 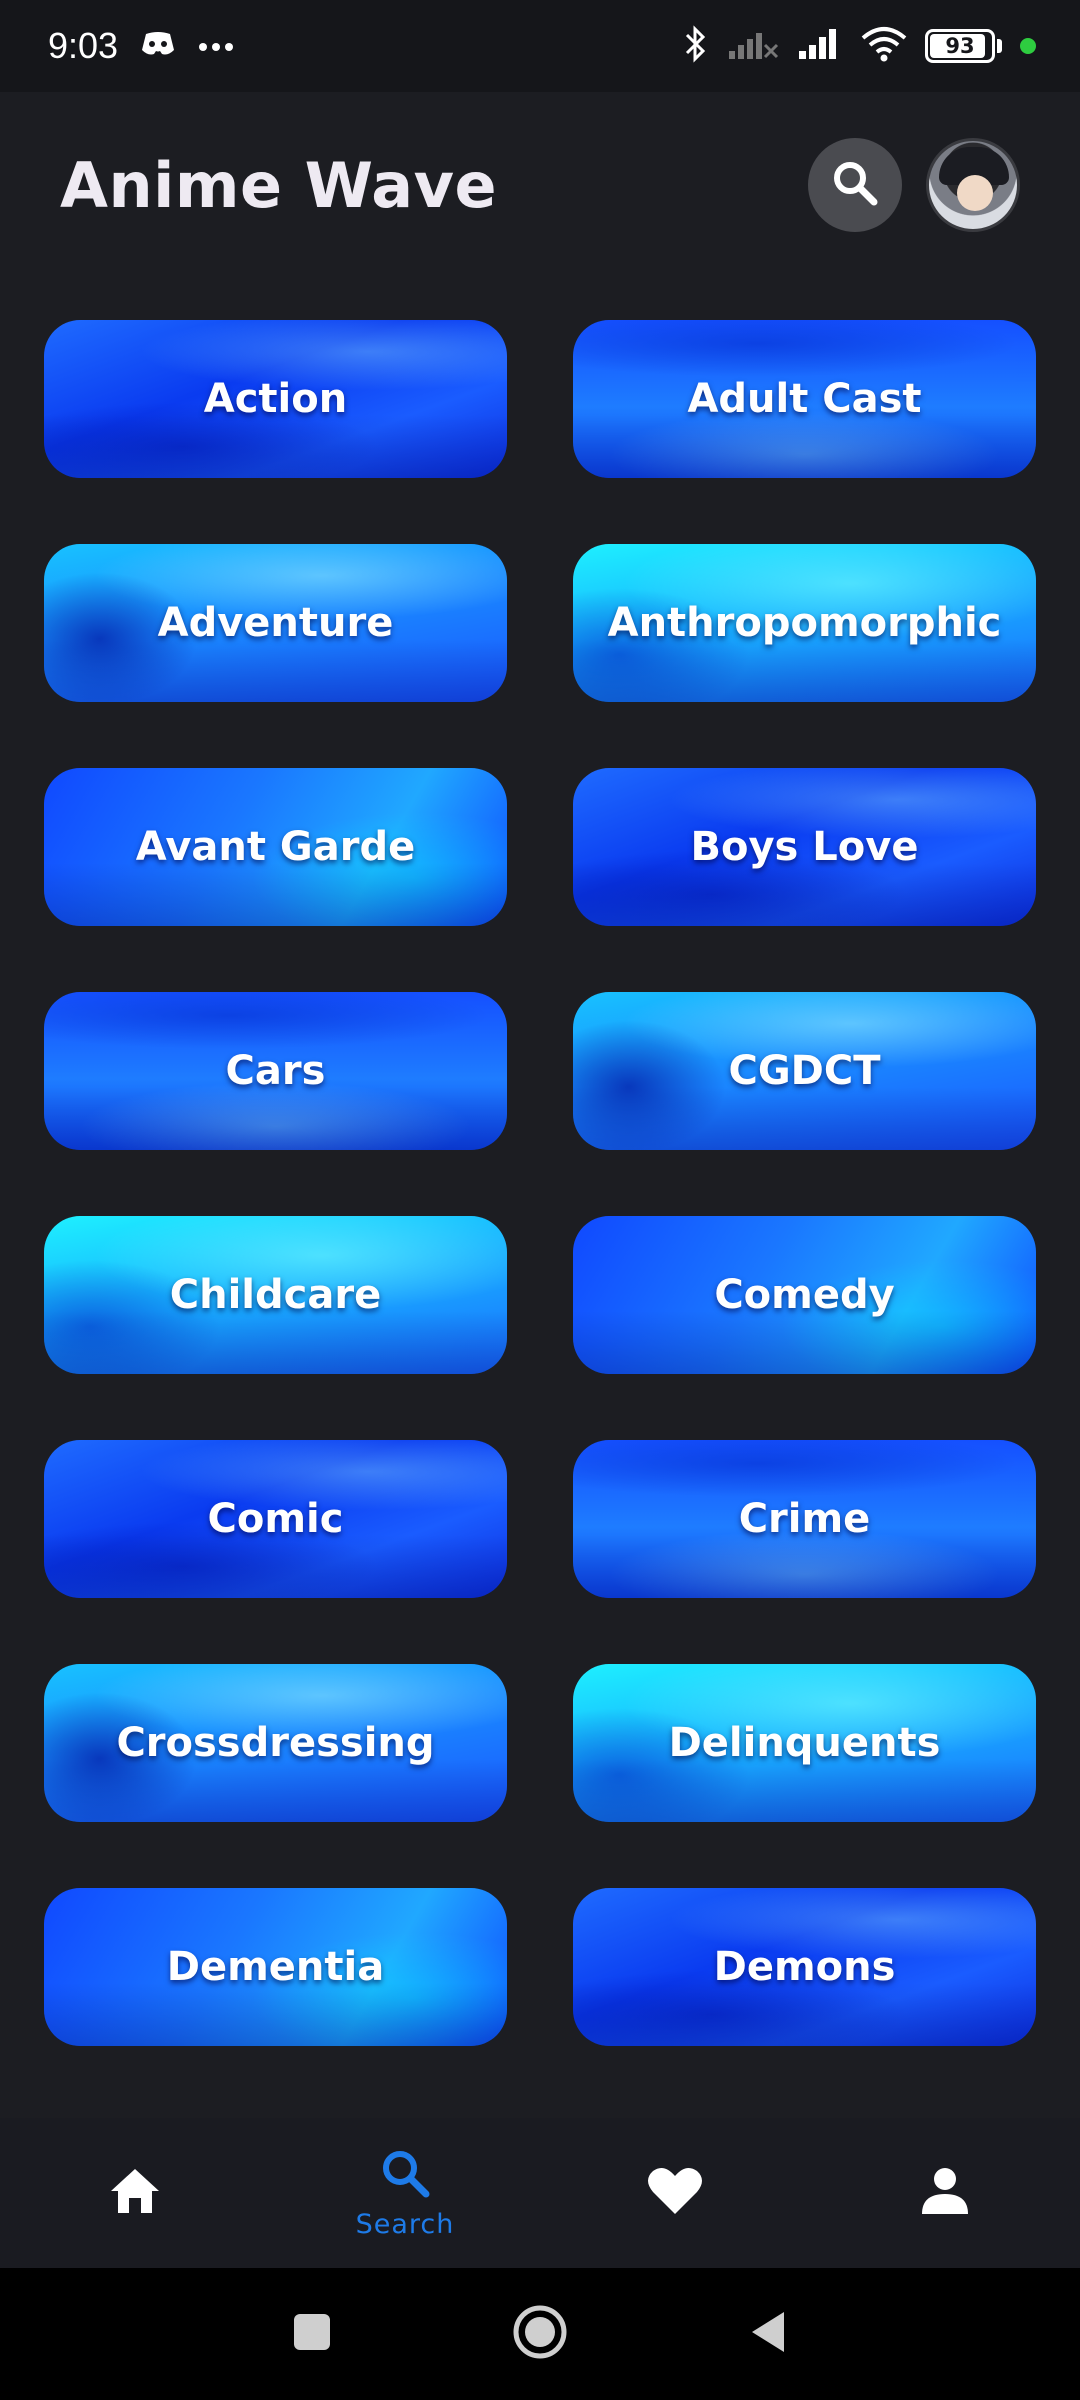 I want to click on genre-label: Childcare, so click(x=275, y=1295).